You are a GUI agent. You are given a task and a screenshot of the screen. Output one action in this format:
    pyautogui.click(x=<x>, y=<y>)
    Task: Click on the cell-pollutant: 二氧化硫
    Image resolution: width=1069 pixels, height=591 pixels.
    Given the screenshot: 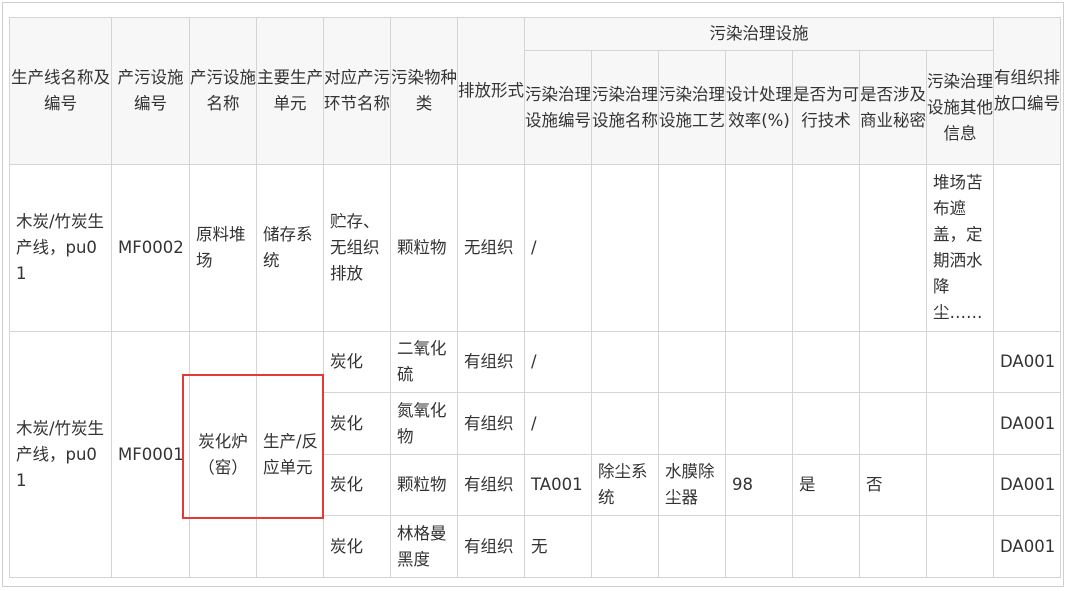 What is the action you would take?
    pyautogui.click(x=424, y=362)
    